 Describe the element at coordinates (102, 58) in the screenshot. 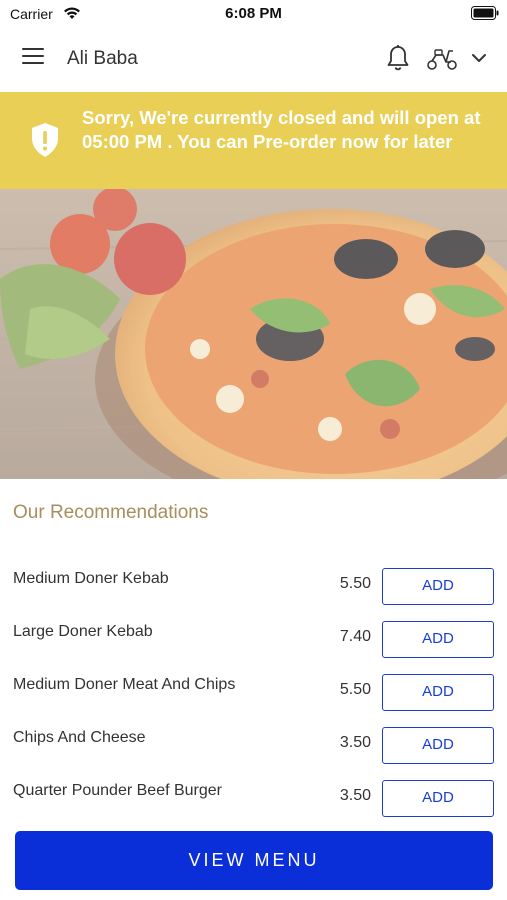

I see `restaurant-title: Ali Baba` at that location.